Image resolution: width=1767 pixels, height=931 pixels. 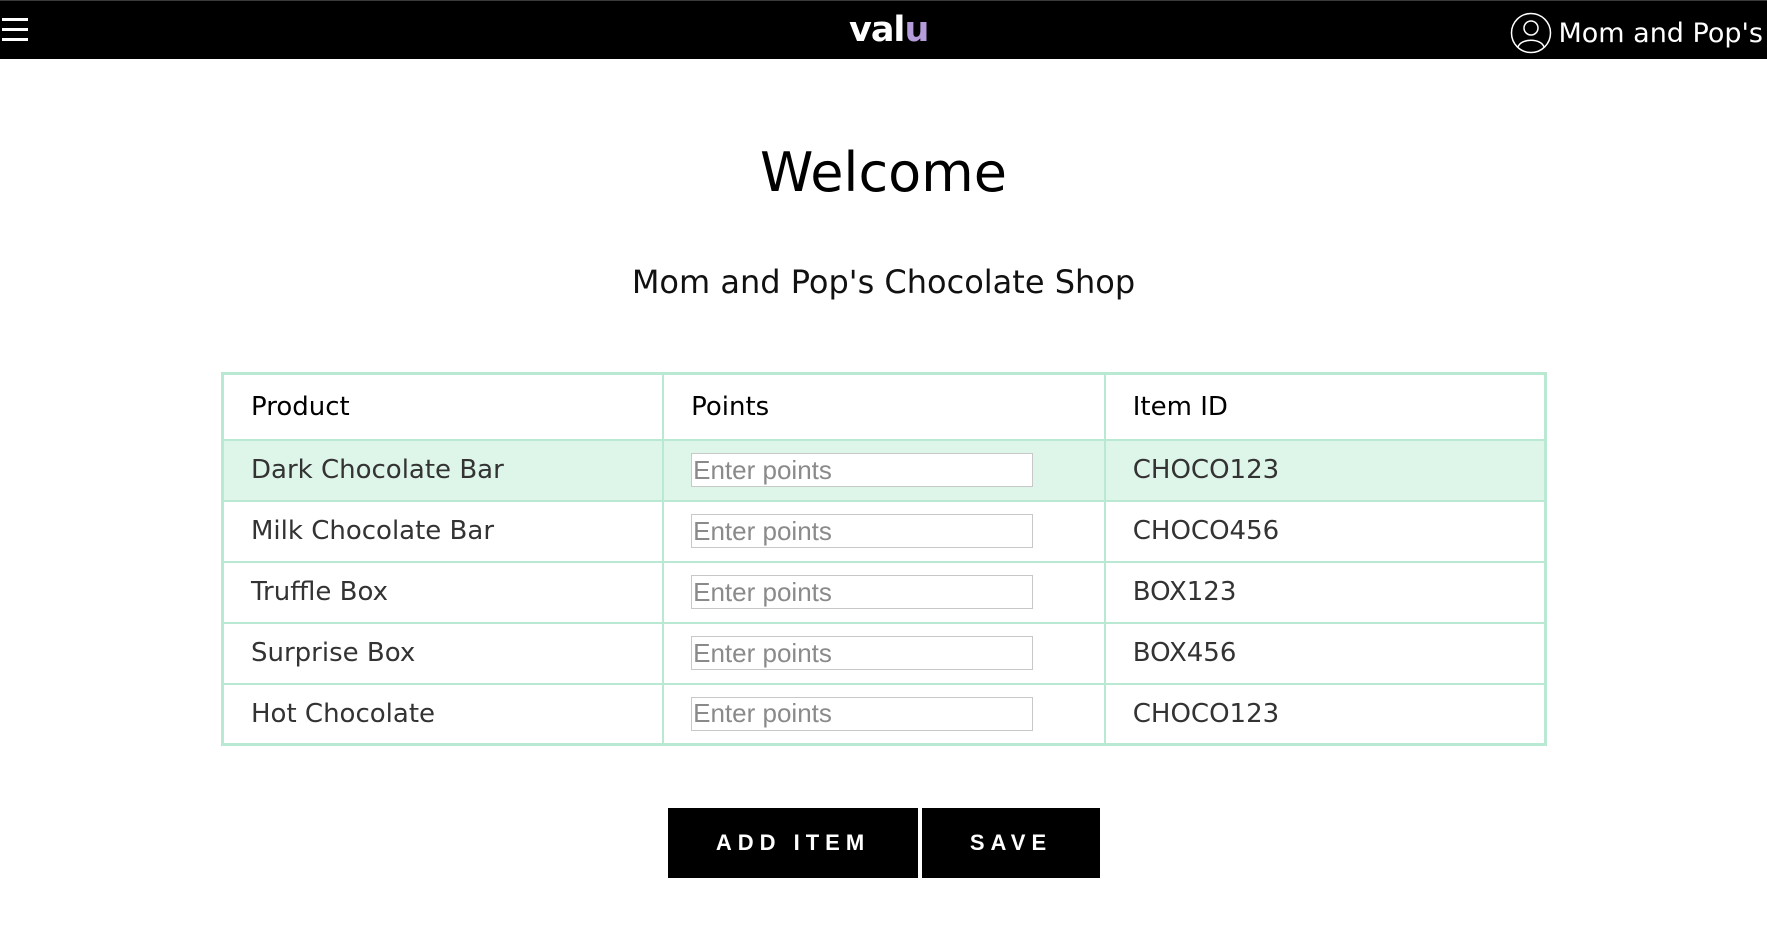 I want to click on table-row: Milk Chocolate Bar CHOCO456, so click(x=884, y=531).